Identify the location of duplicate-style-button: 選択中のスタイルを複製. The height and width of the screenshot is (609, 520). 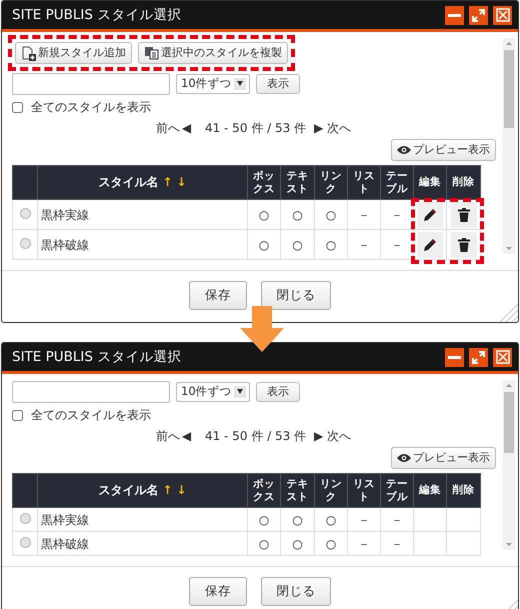
(213, 53).